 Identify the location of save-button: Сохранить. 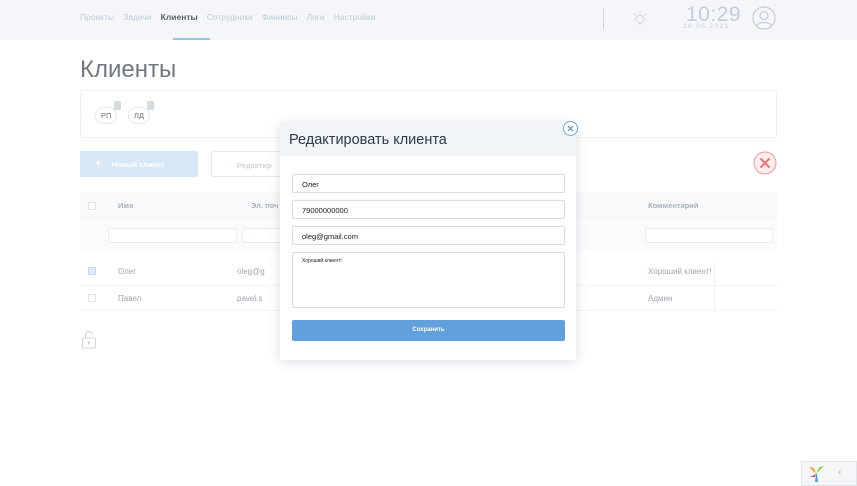
(428, 330).